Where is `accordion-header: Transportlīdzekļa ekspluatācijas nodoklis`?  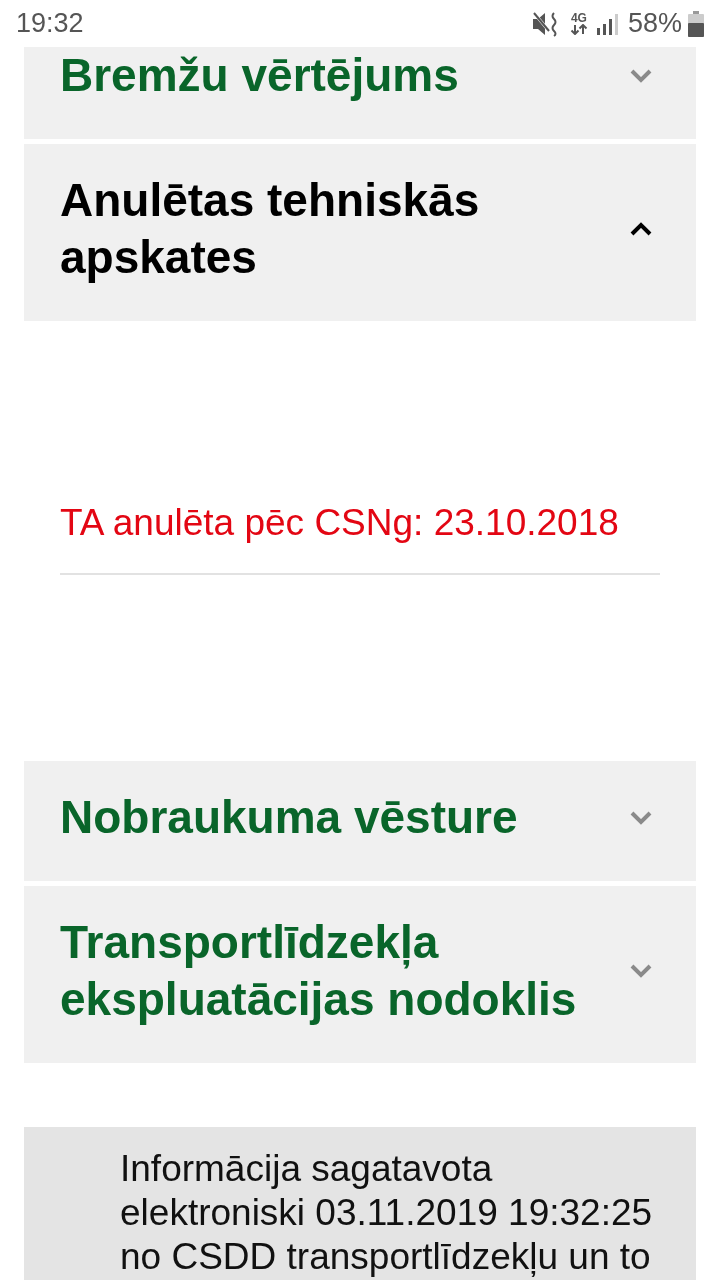 accordion-header: Transportlīdzekļa ekspluatācijas nodoklis is located at coordinates (360, 974).